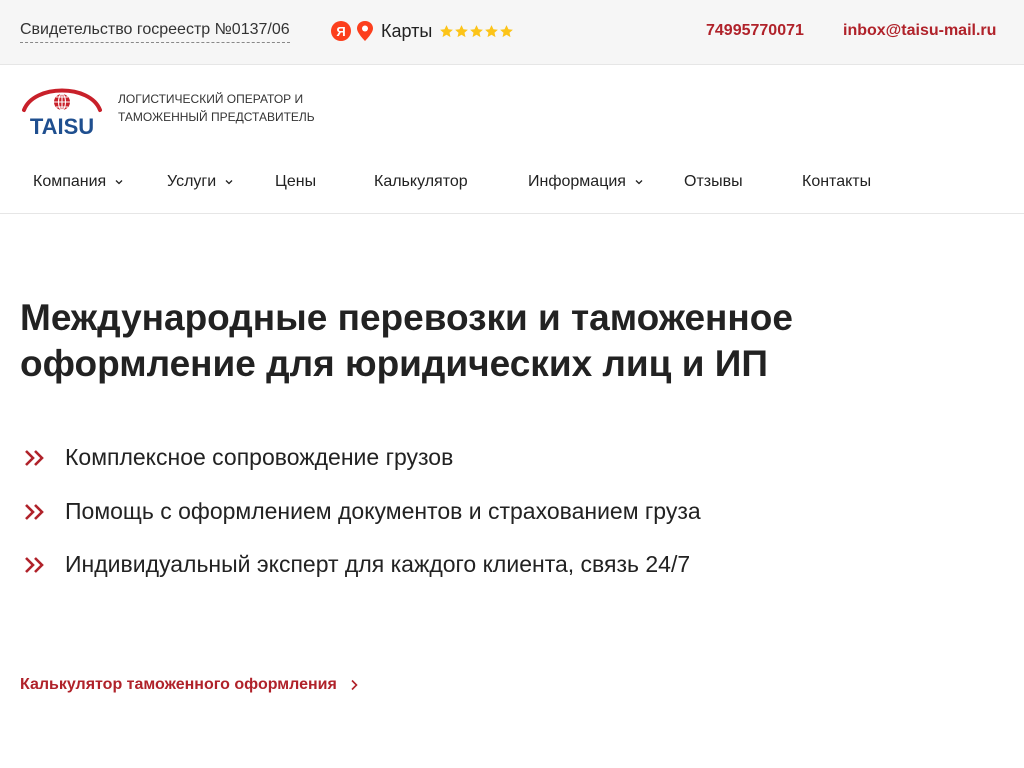  I want to click on nav-item-calculator: Калькулятор, so click(421, 182).